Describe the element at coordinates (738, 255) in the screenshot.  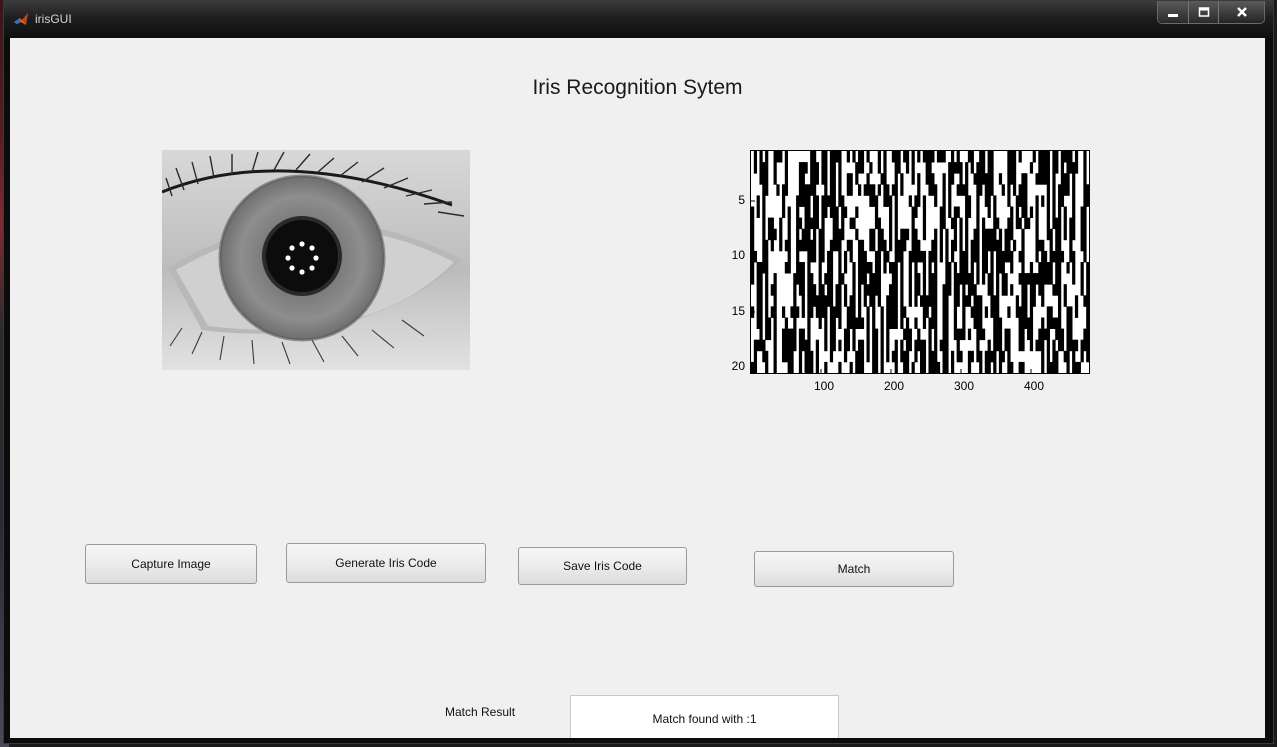
I see `y-tick-label: 10` at that location.